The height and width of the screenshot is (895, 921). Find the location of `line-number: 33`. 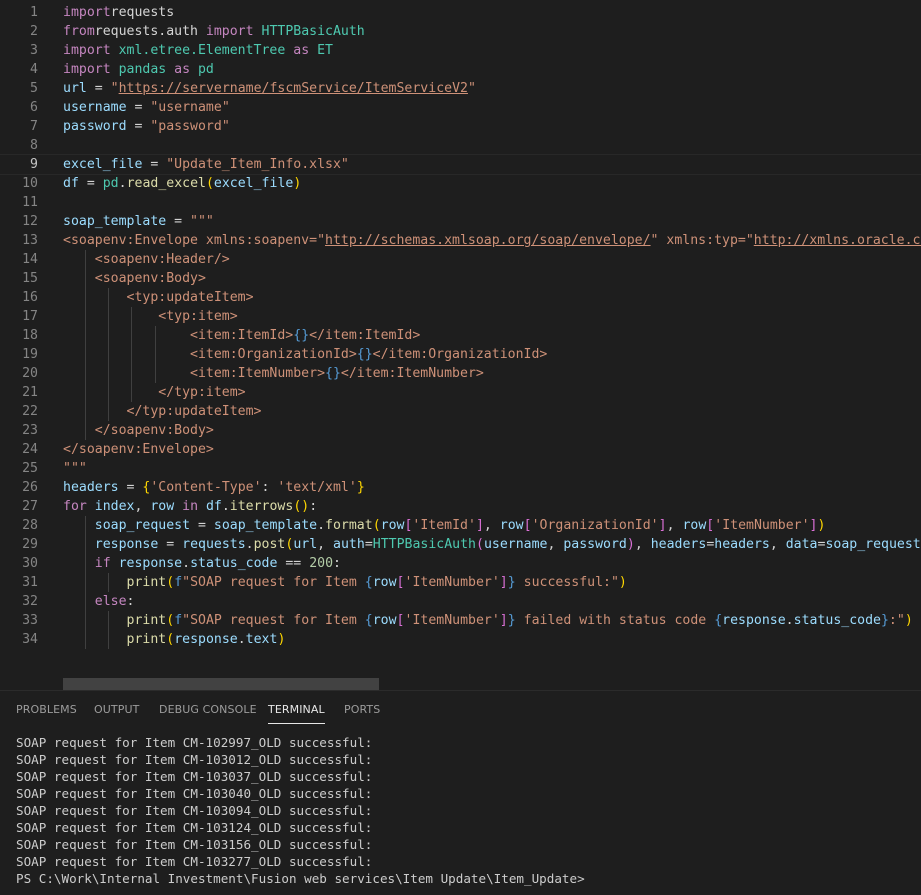

line-number: 33 is located at coordinates (19, 620).